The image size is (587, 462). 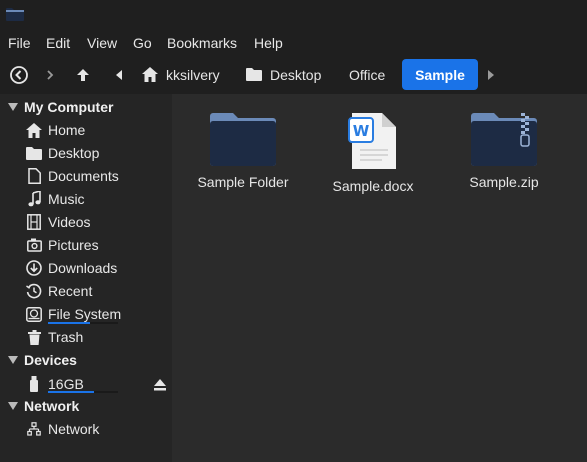 What do you see at coordinates (373, 186) in the screenshot?
I see `file-name: Sample.docx` at bounding box center [373, 186].